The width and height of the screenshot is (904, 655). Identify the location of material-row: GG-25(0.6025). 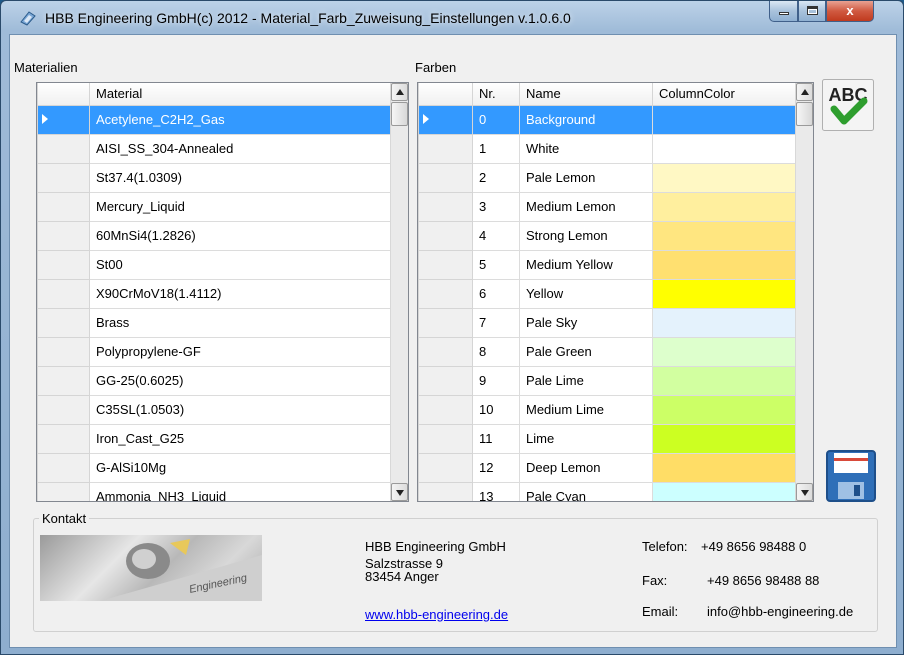
(215, 380).